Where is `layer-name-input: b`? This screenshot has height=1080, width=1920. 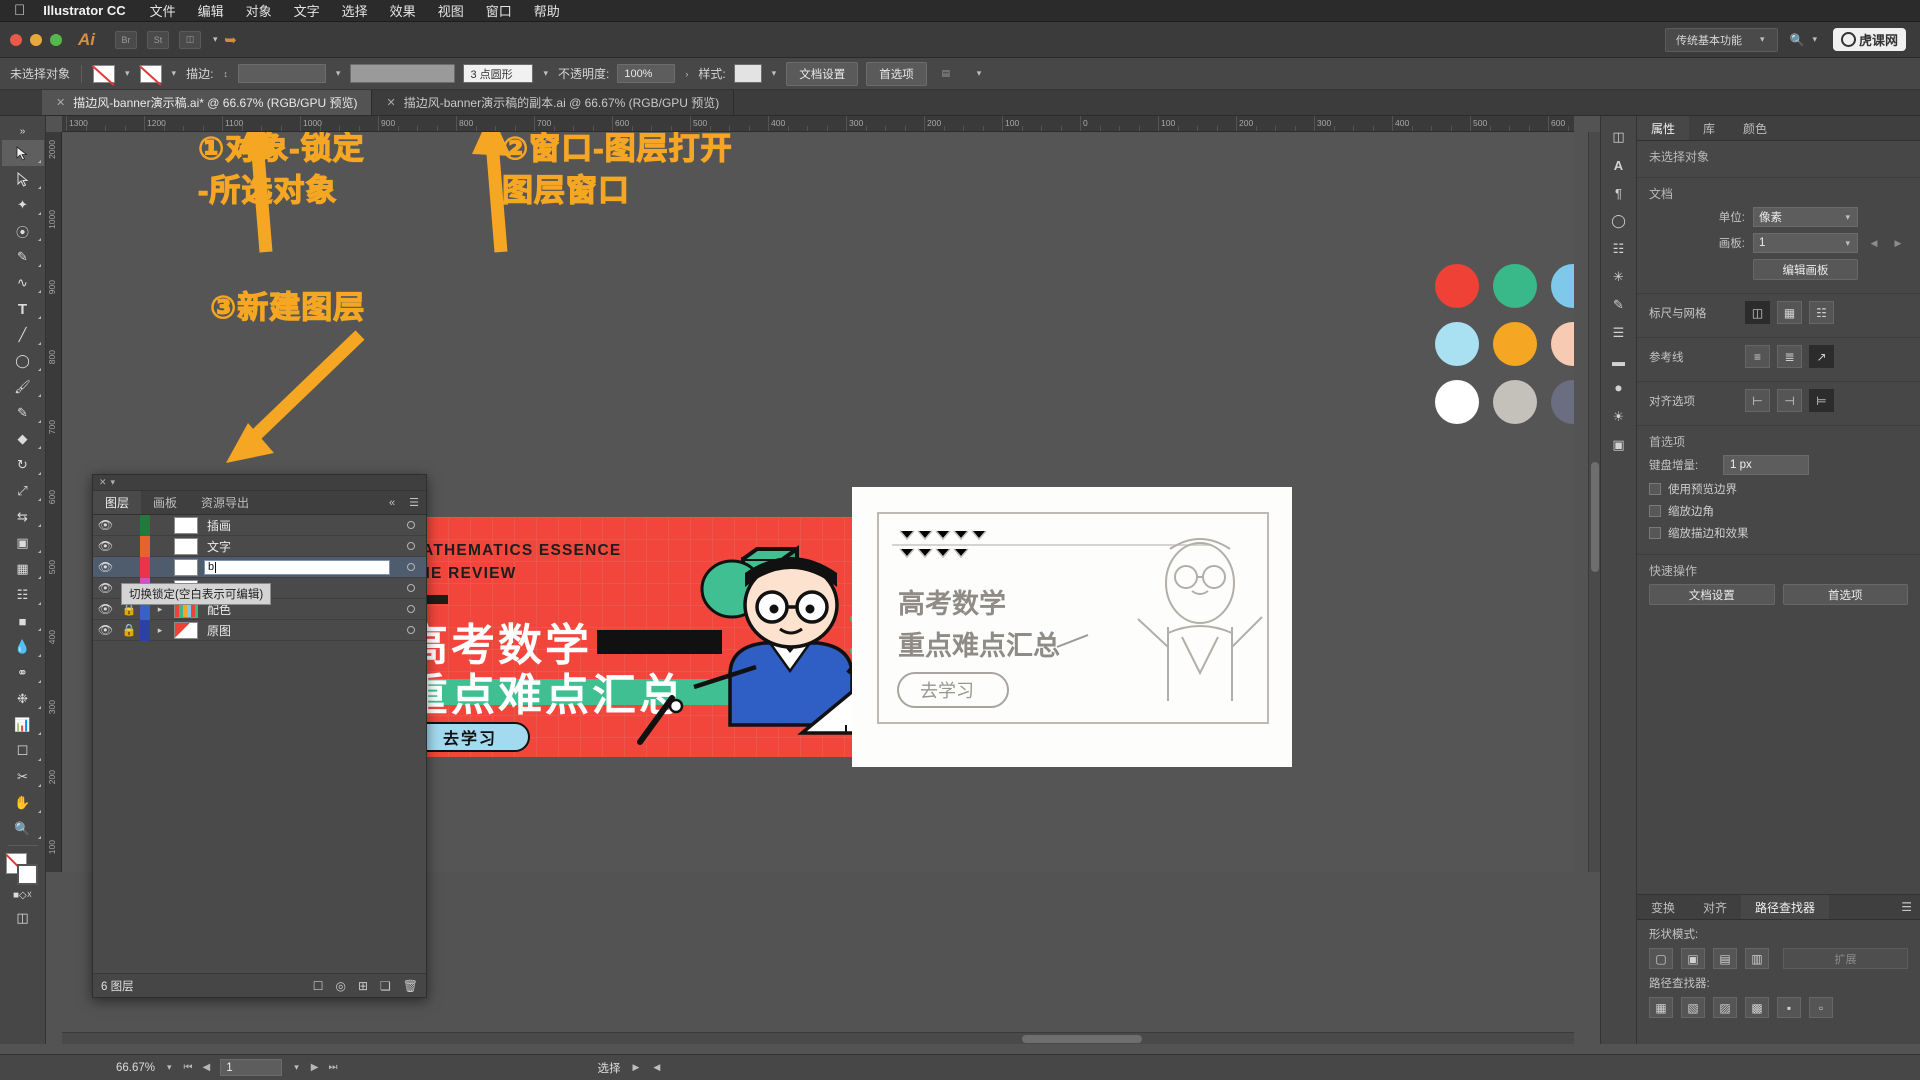 layer-name-input: b is located at coordinates (297, 567).